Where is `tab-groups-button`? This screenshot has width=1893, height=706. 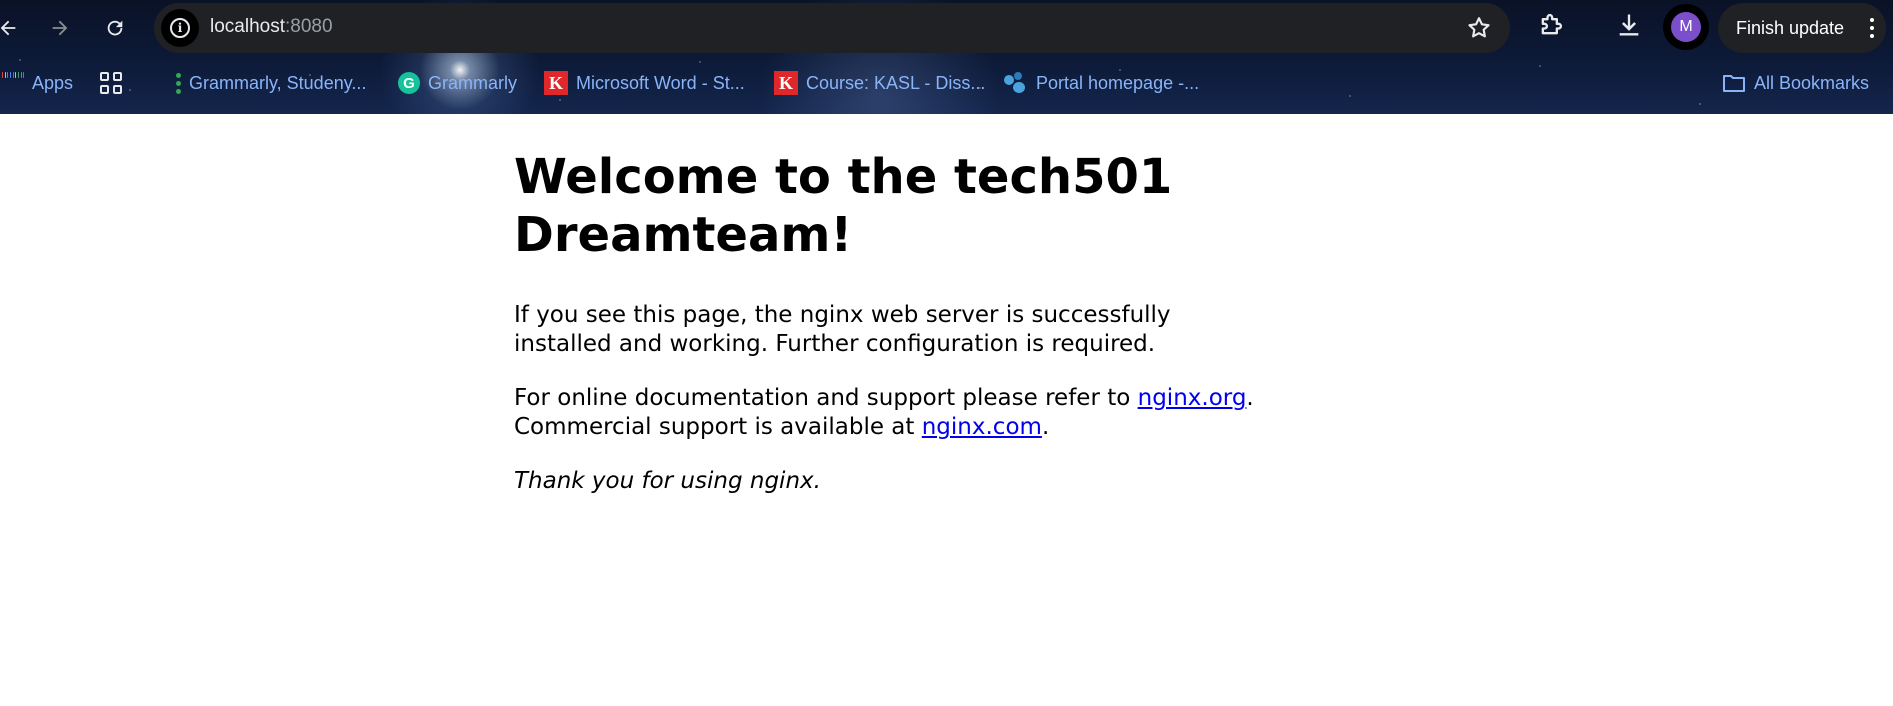
tab-groups-button is located at coordinates (111, 83).